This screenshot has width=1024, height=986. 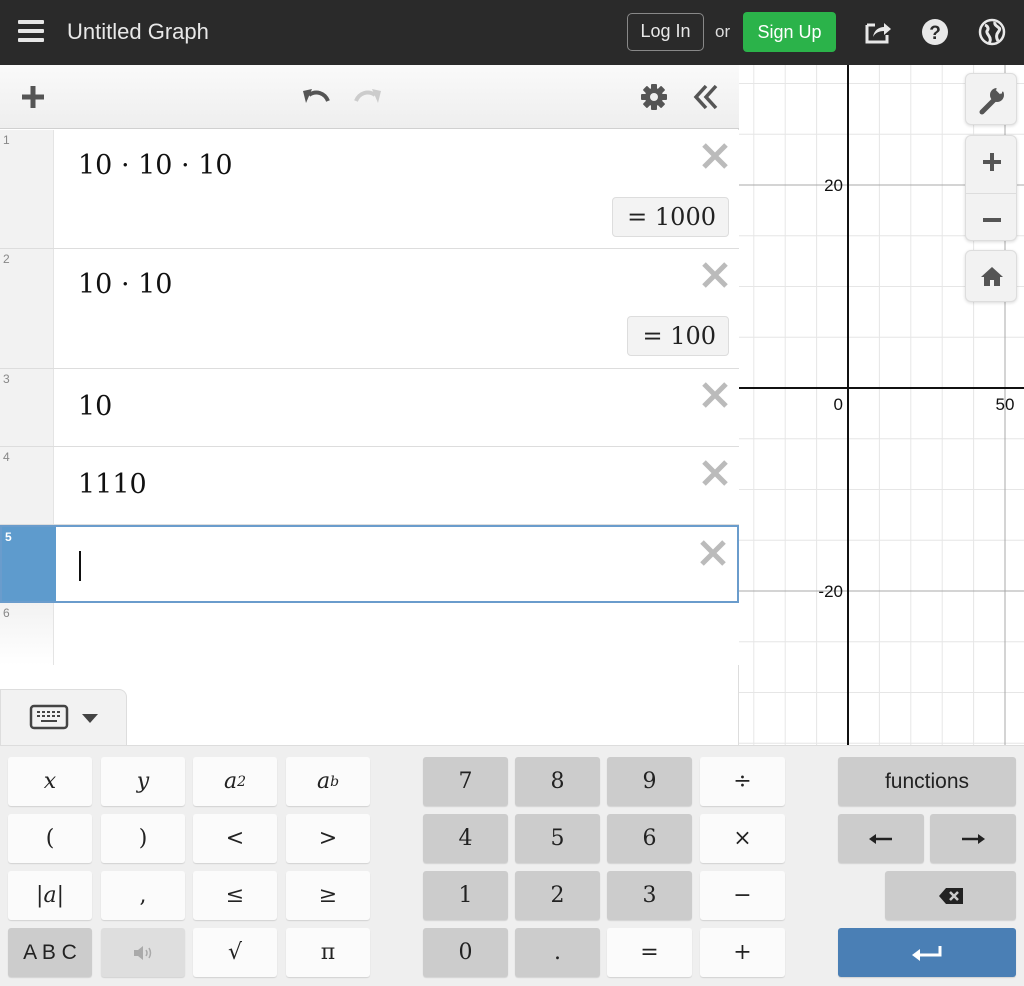 What do you see at coordinates (742, 952) in the screenshot?
I see `key-plus: +` at bounding box center [742, 952].